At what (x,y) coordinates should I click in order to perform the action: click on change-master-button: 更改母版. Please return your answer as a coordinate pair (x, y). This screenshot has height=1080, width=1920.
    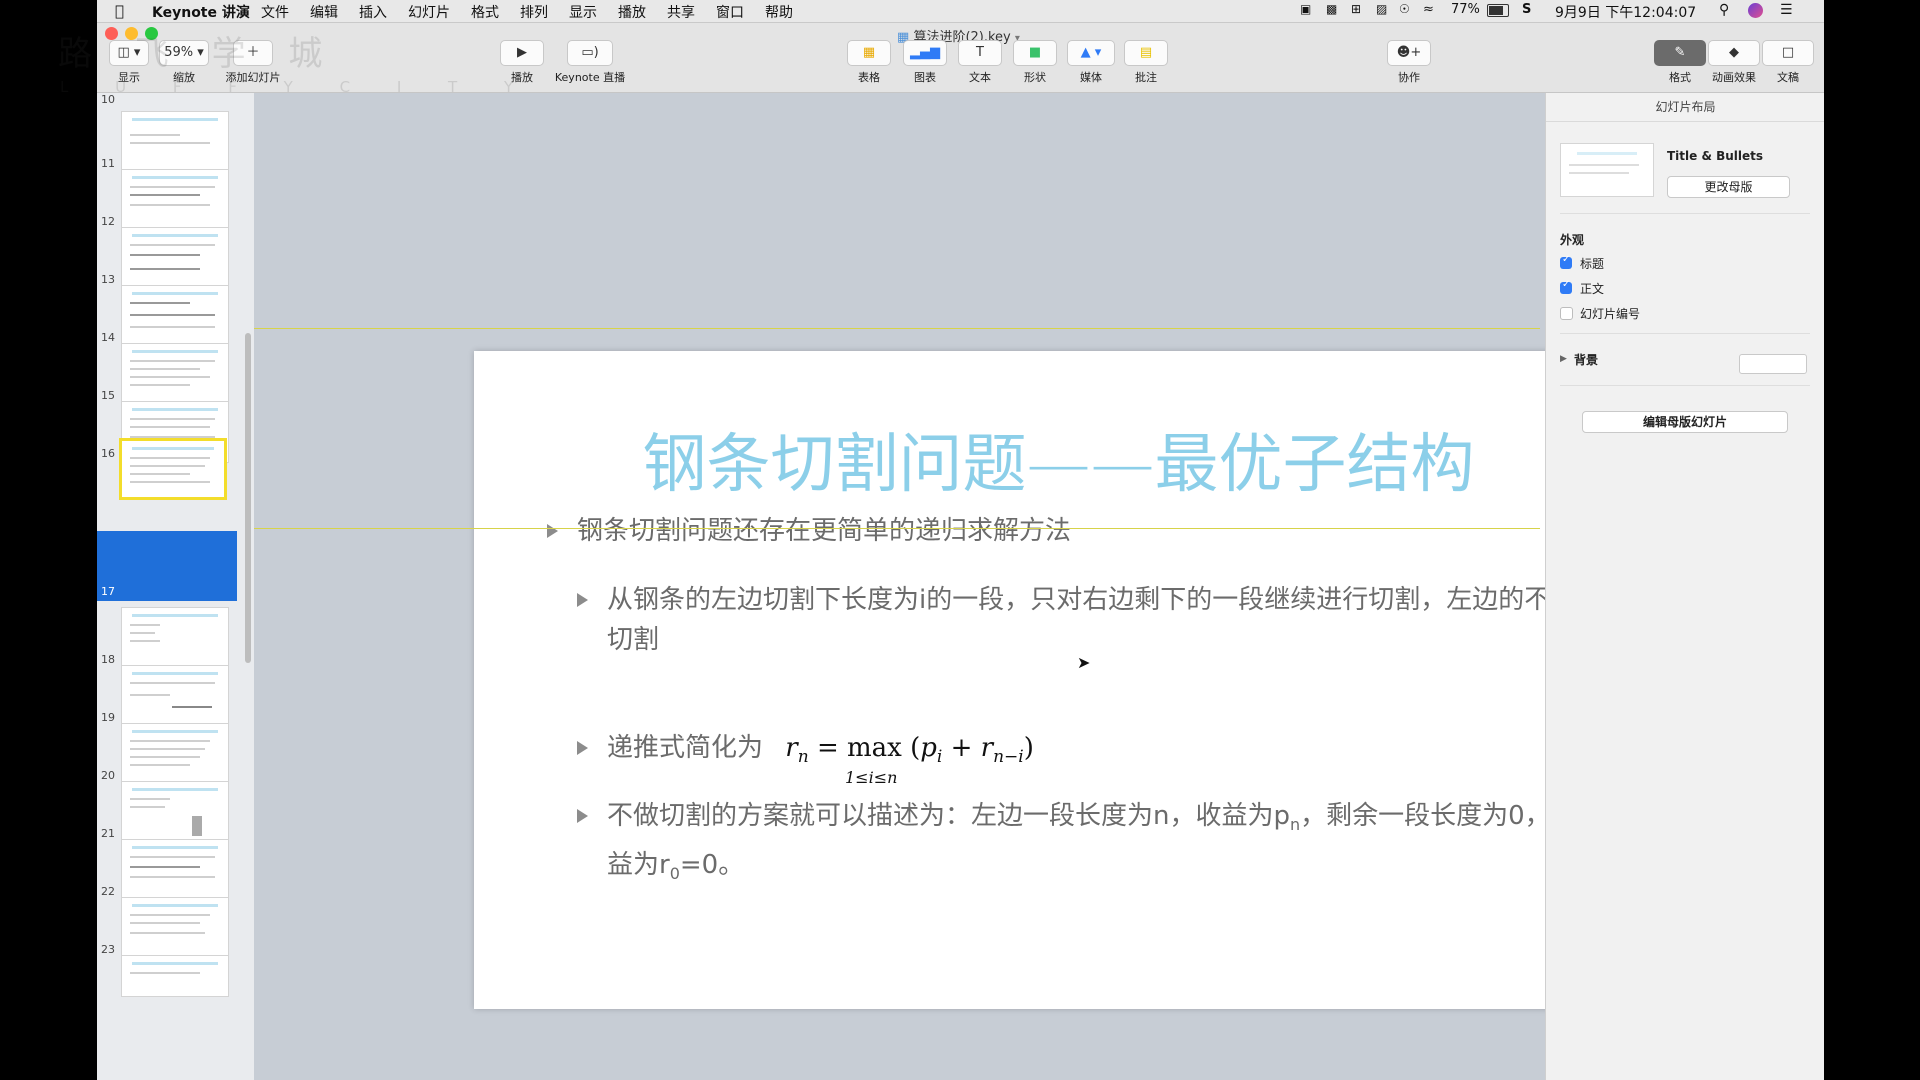
    Looking at the image, I should click on (1728, 187).